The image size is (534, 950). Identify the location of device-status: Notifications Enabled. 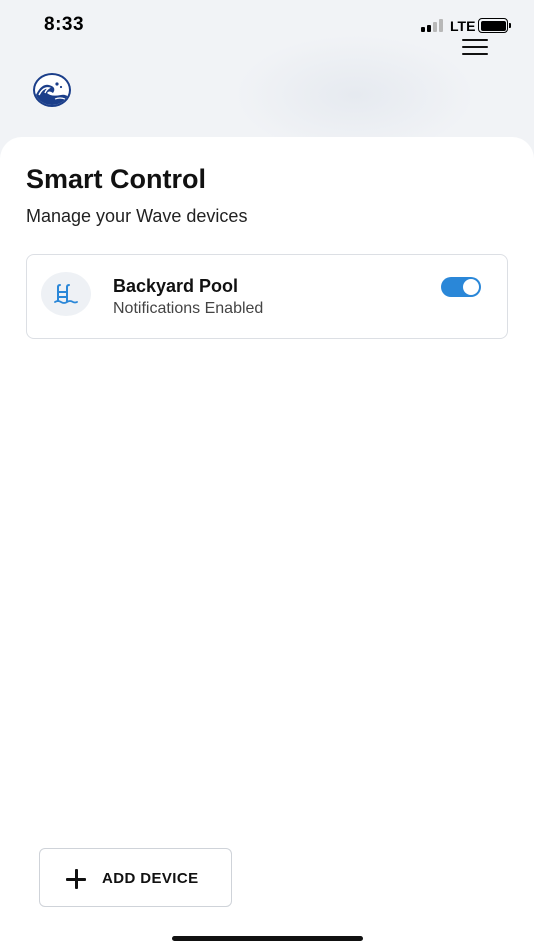
(188, 308).